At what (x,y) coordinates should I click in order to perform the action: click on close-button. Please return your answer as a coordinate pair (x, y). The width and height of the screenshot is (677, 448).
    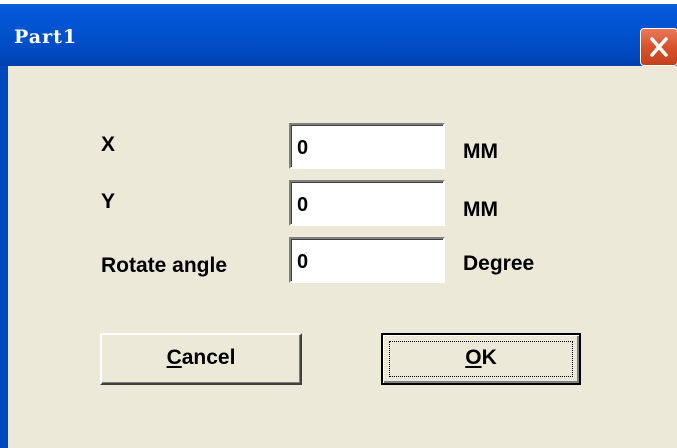
    Looking at the image, I should click on (658, 47).